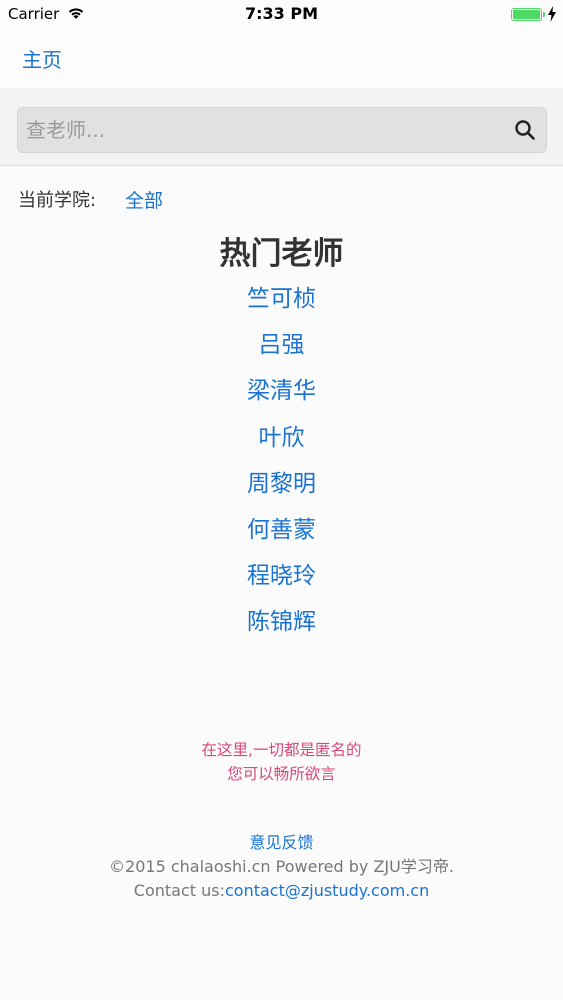  I want to click on status-time: 7:33 PM, so click(281, 13).